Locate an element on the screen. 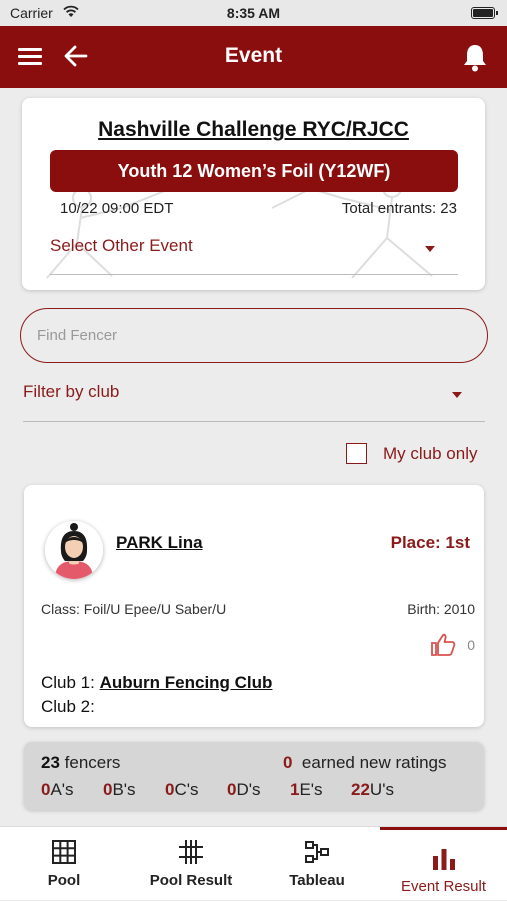 The height and width of the screenshot is (901, 507). event-name-badge: Youth 12 Women’s Foil (Y12WF) is located at coordinates (254, 171).